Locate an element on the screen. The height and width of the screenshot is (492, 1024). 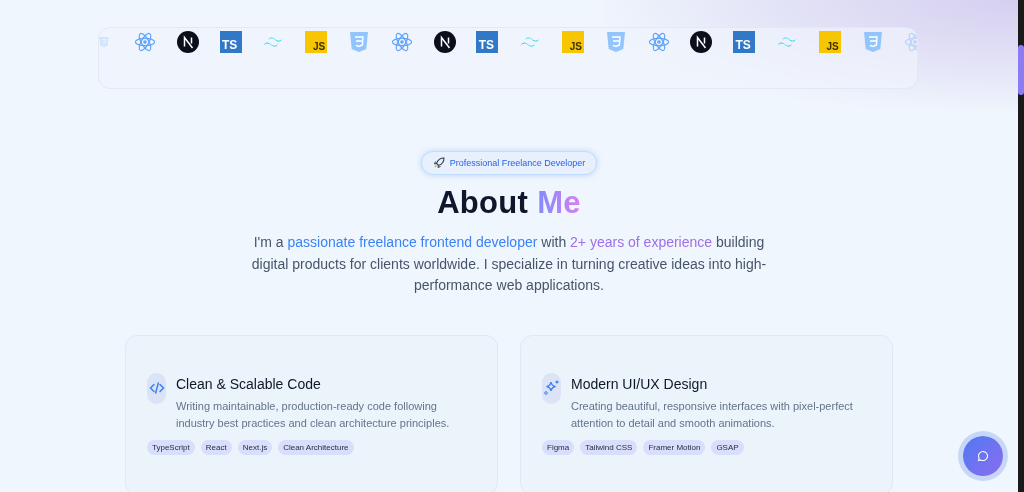
tag: GSAP is located at coordinates (727, 447).